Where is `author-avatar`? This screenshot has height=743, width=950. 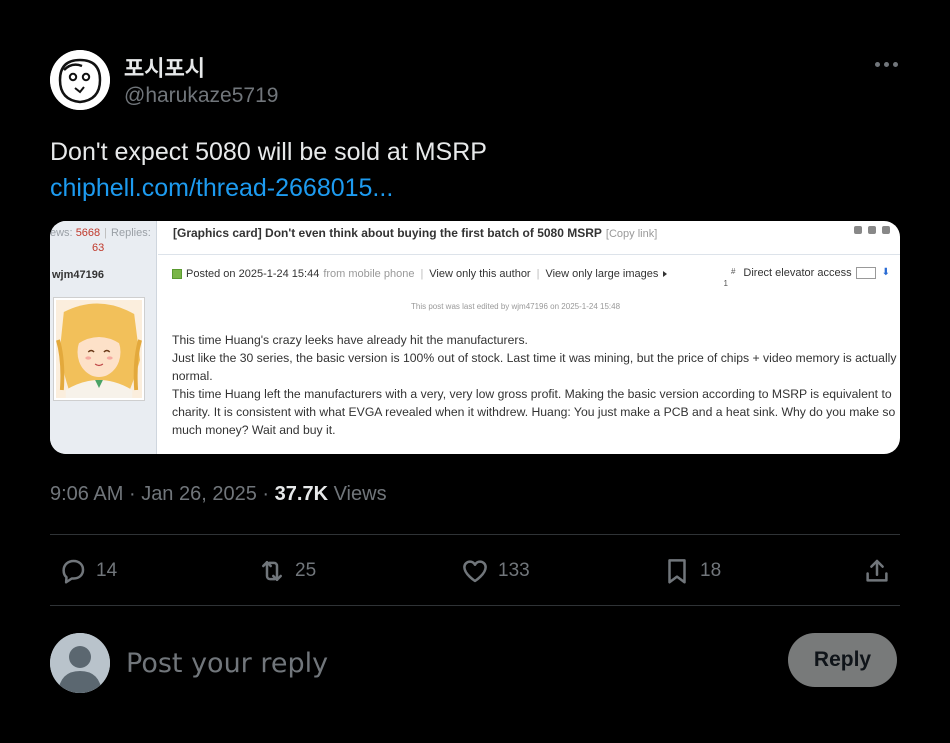
author-avatar is located at coordinates (80, 80).